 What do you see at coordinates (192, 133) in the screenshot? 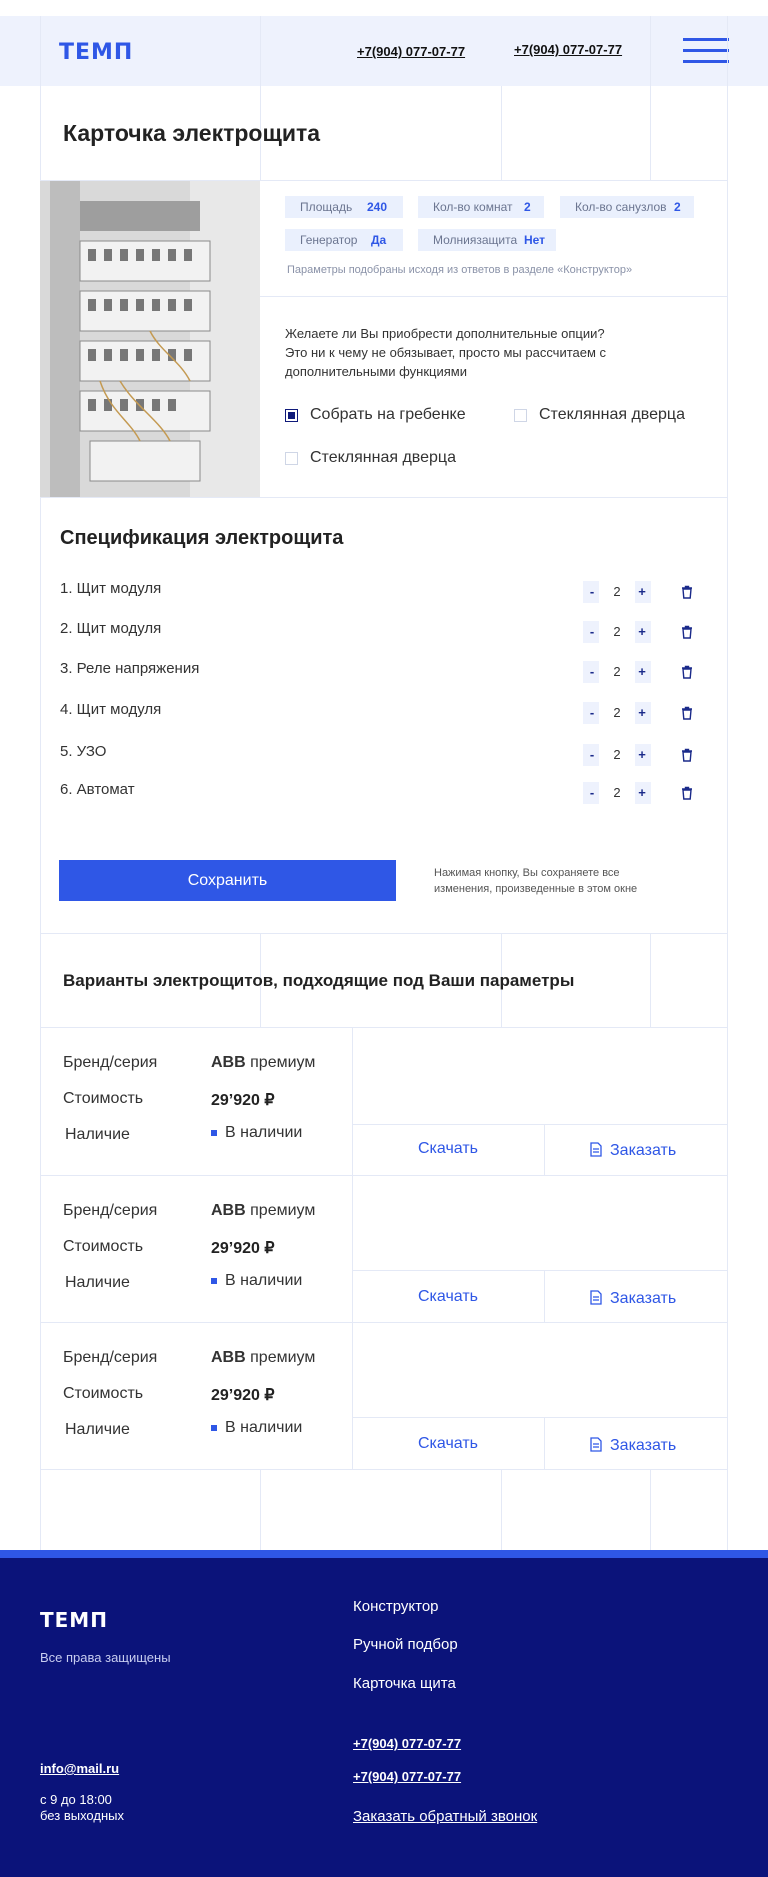
I see `page-title: Карточка электрощита` at bounding box center [192, 133].